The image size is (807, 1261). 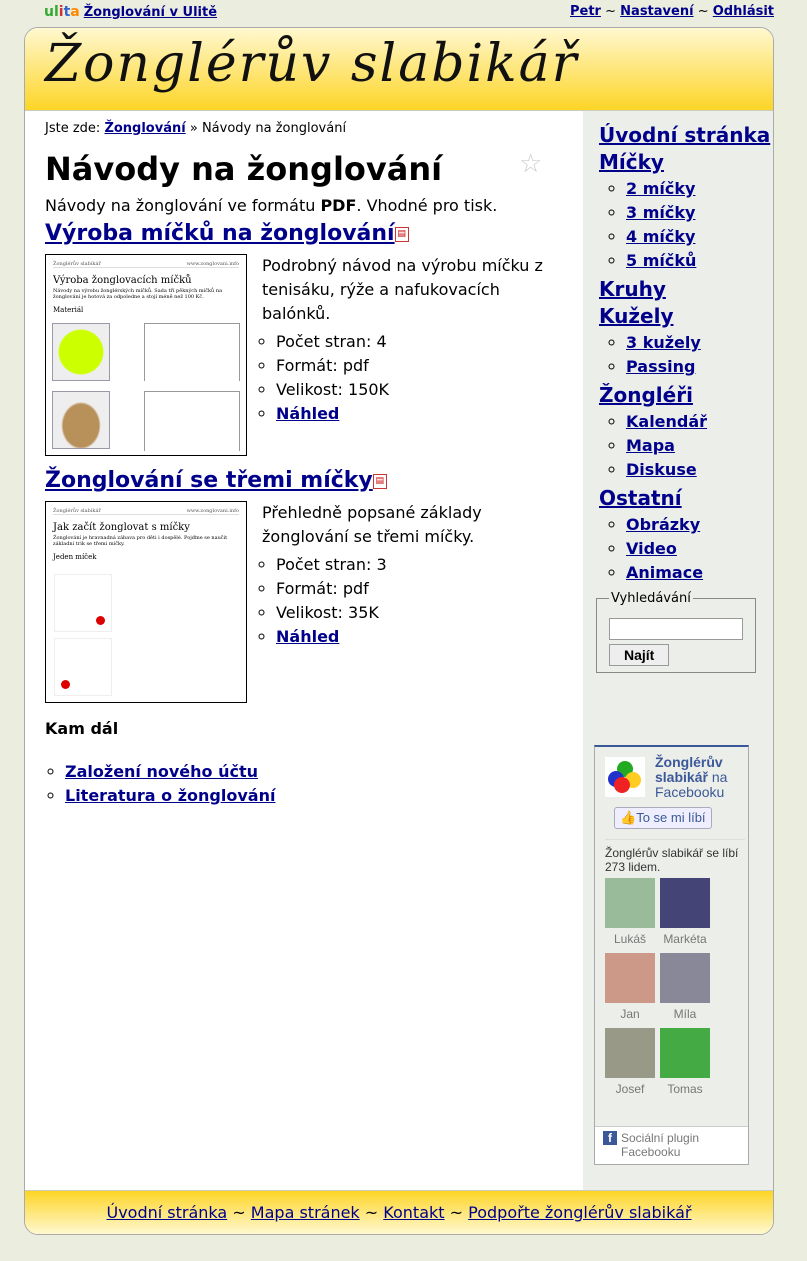 I want to click on face: Lukáš, so click(x=630, y=912).